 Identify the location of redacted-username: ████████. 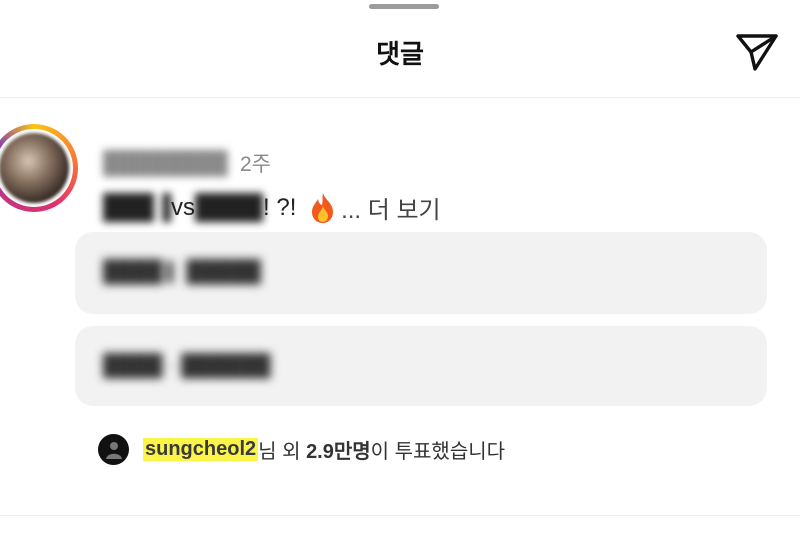
(165, 162).